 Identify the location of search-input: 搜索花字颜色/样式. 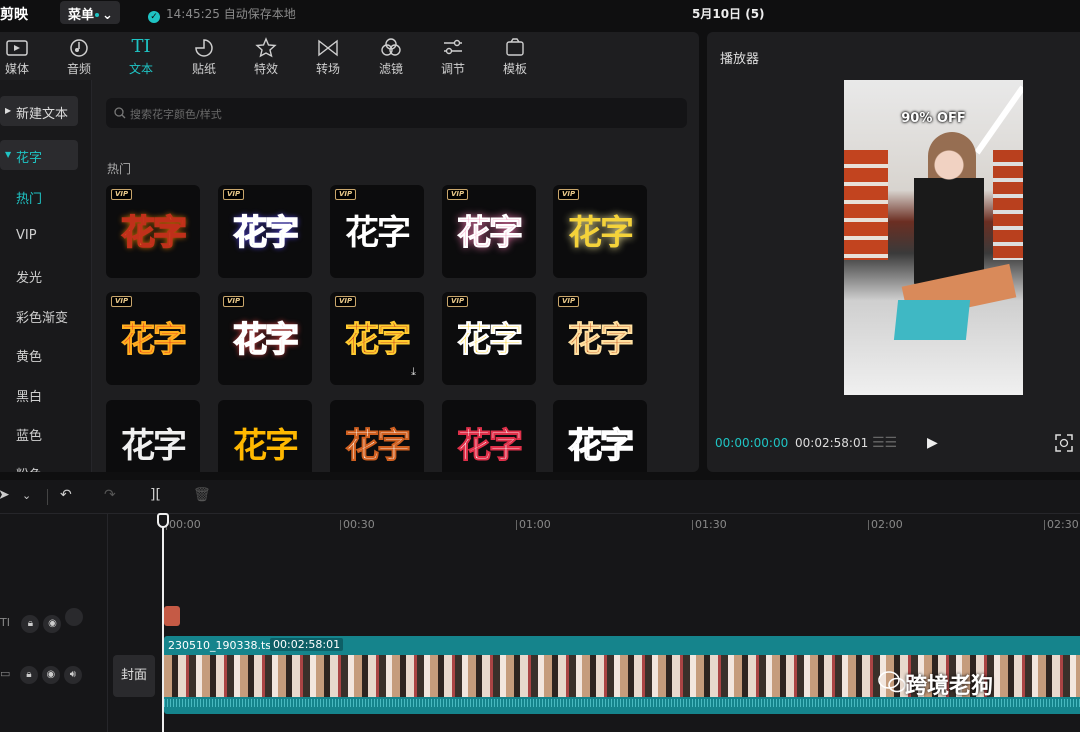
(396, 113).